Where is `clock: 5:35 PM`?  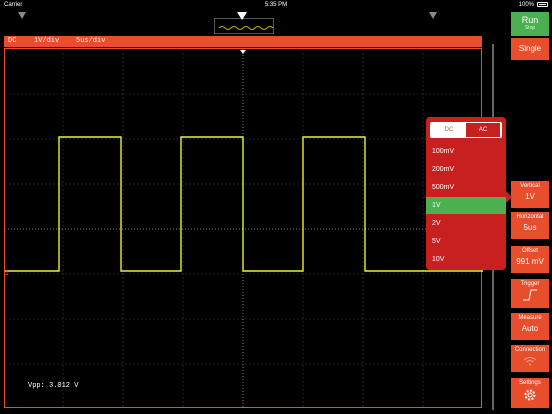 clock: 5:35 PM is located at coordinates (276, 5).